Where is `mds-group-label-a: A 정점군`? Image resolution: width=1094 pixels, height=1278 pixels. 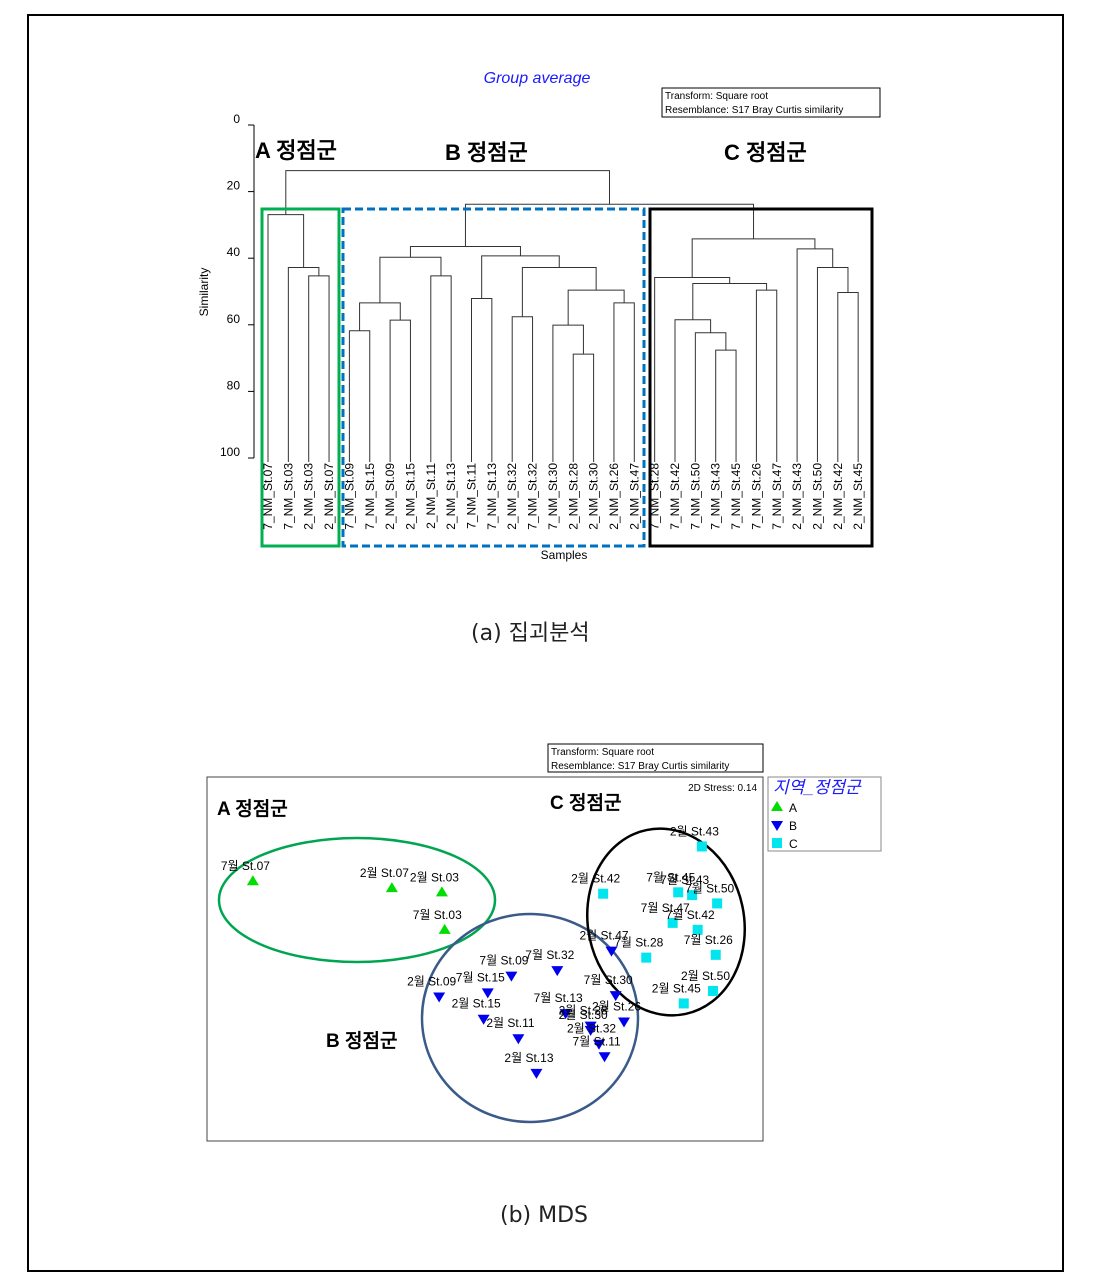
mds-group-label-a: A 정점군 is located at coordinates (252, 809).